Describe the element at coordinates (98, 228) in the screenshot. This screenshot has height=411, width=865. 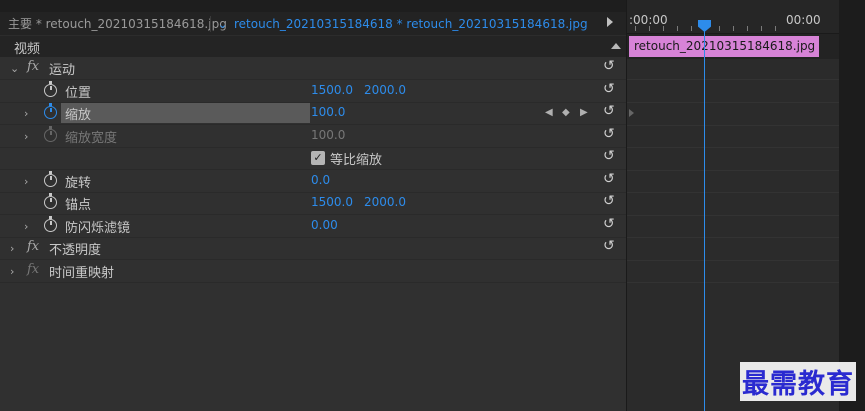
I see `param-name-anti-flicker: 防闪烁滤镜` at that location.